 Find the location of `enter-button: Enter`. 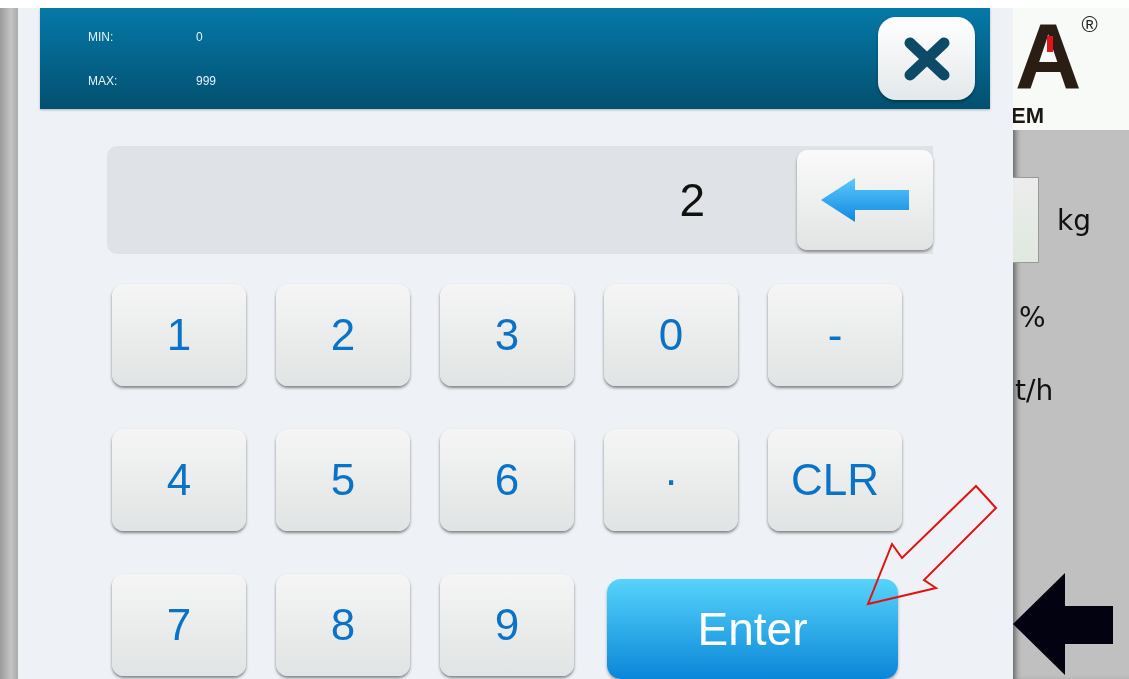

enter-button: Enter is located at coordinates (752, 629).